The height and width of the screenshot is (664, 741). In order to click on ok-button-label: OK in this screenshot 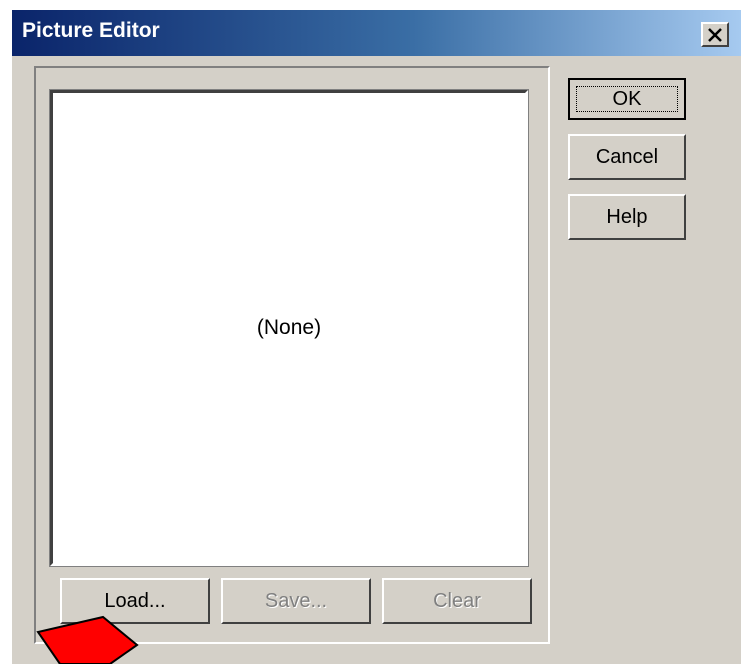, I will do `click(627, 98)`.